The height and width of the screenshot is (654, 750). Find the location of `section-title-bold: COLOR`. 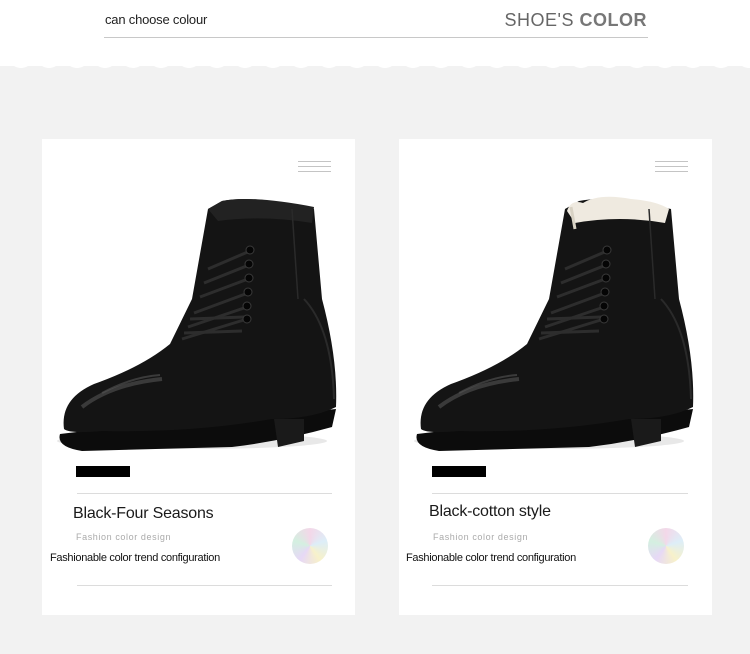

section-title-bold: COLOR is located at coordinates (613, 20).